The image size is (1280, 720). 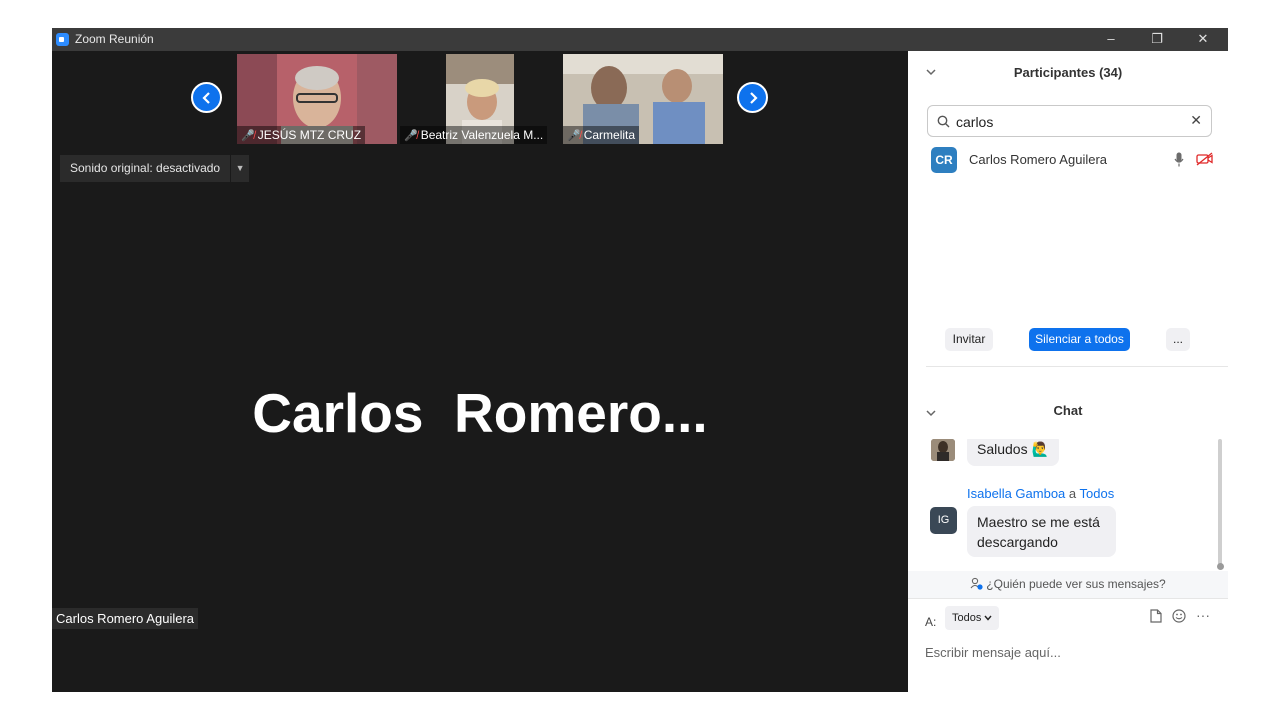 What do you see at coordinates (988, 618) in the screenshot?
I see `chevron-down-icon` at bounding box center [988, 618].